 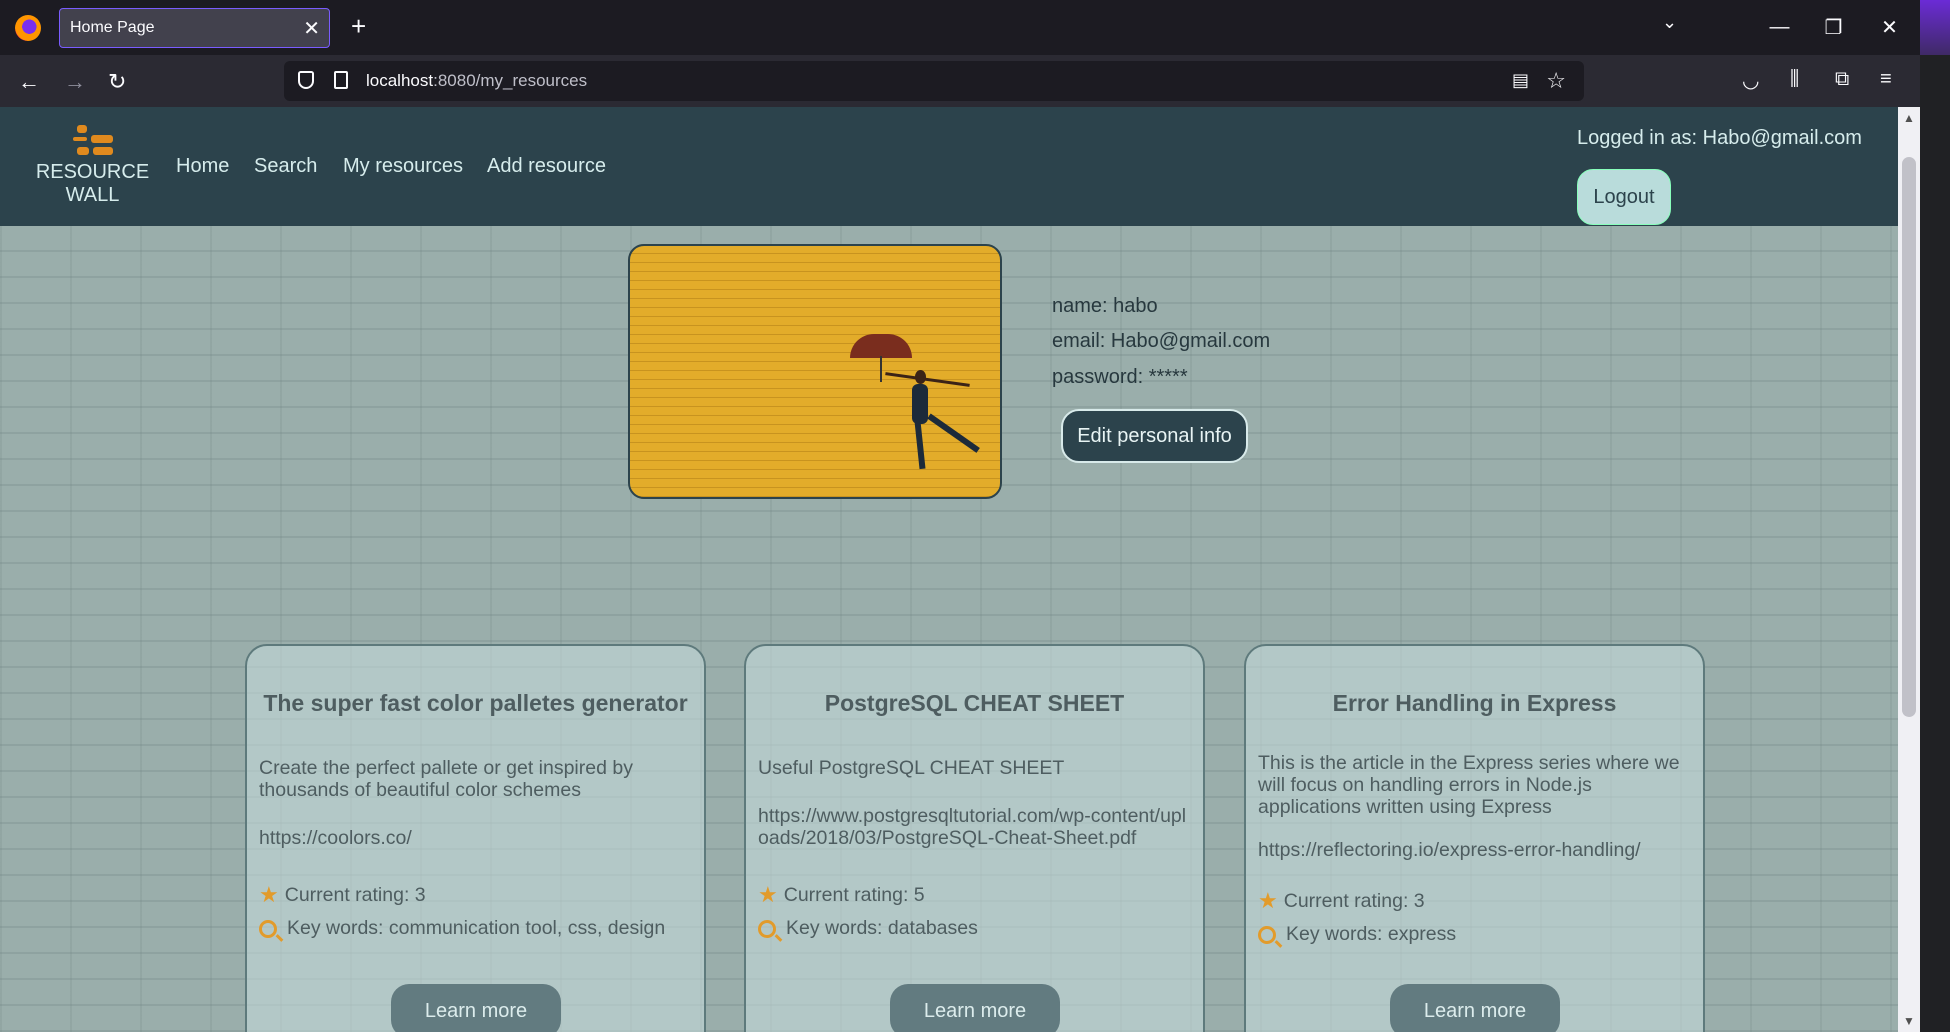 What do you see at coordinates (1120, 377) in the screenshot?
I see `profile-password: password: *****` at bounding box center [1120, 377].